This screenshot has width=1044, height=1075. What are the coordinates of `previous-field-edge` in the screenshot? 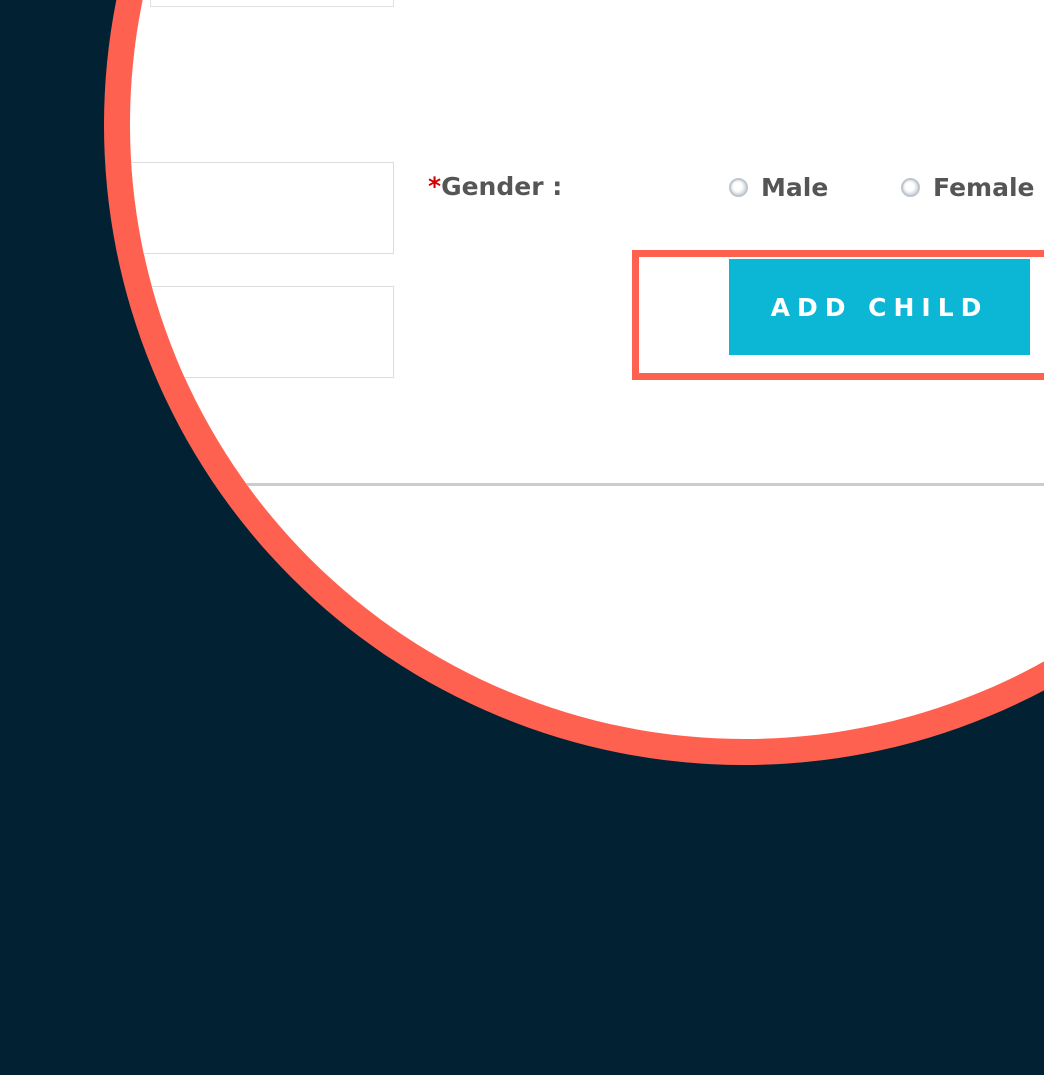 It's located at (272, 3).